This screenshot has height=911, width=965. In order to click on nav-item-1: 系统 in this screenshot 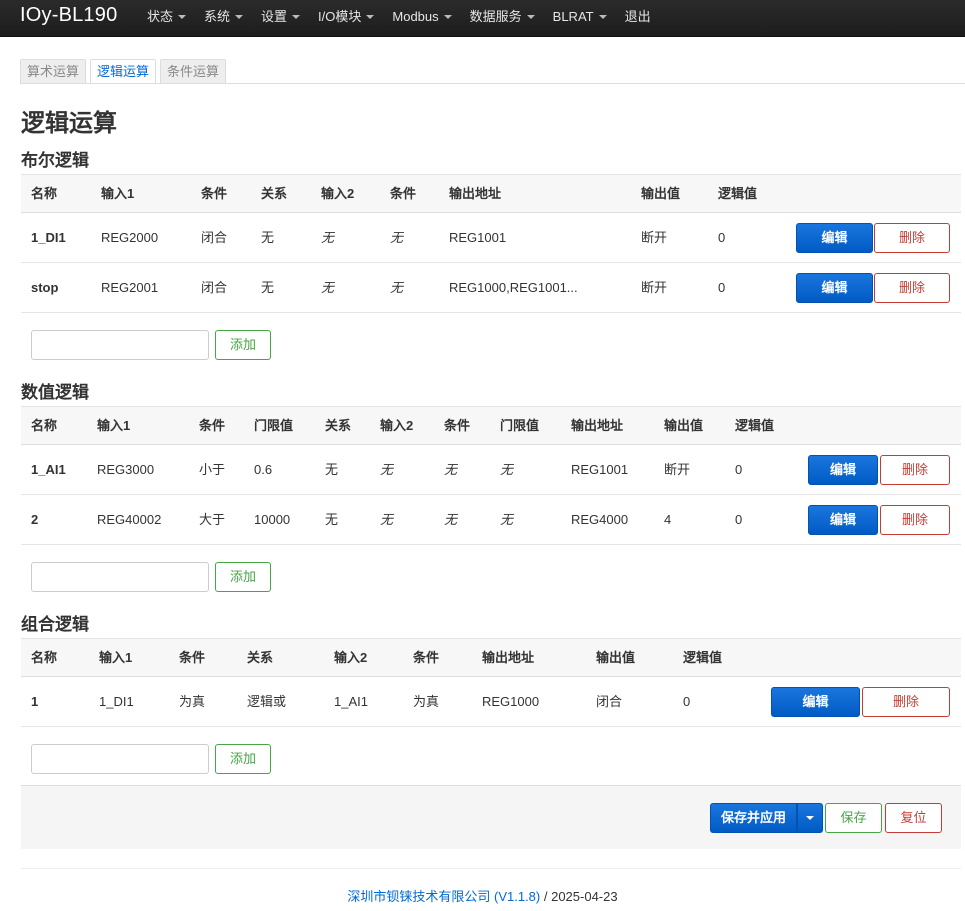, I will do `click(223, 18)`.